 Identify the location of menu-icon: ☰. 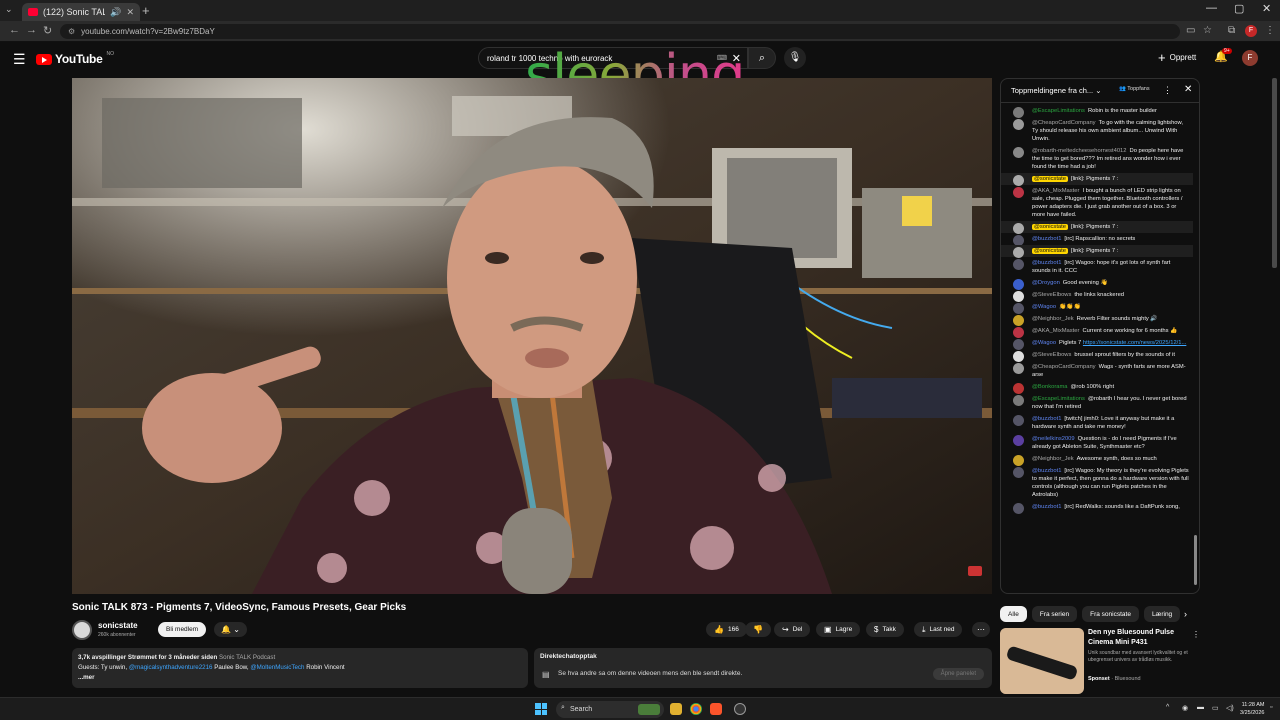
(19, 59).